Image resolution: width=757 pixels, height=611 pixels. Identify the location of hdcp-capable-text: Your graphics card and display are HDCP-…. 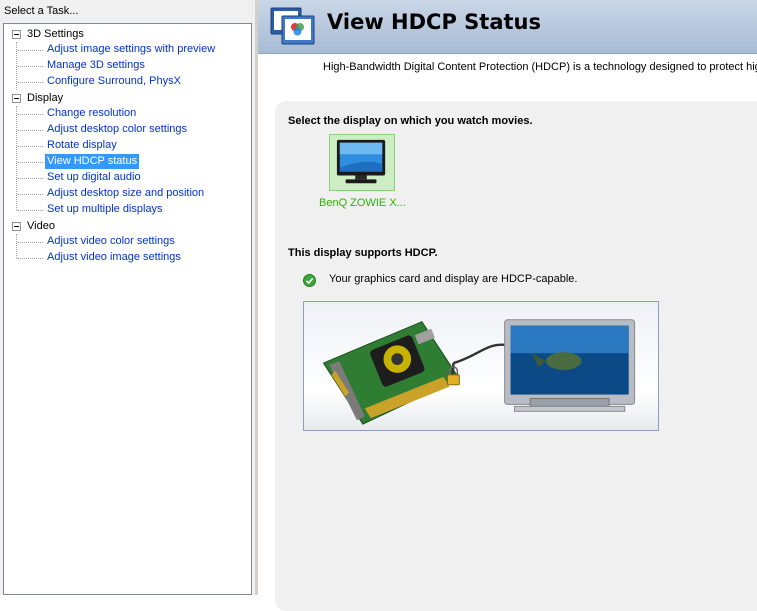
(453, 279).